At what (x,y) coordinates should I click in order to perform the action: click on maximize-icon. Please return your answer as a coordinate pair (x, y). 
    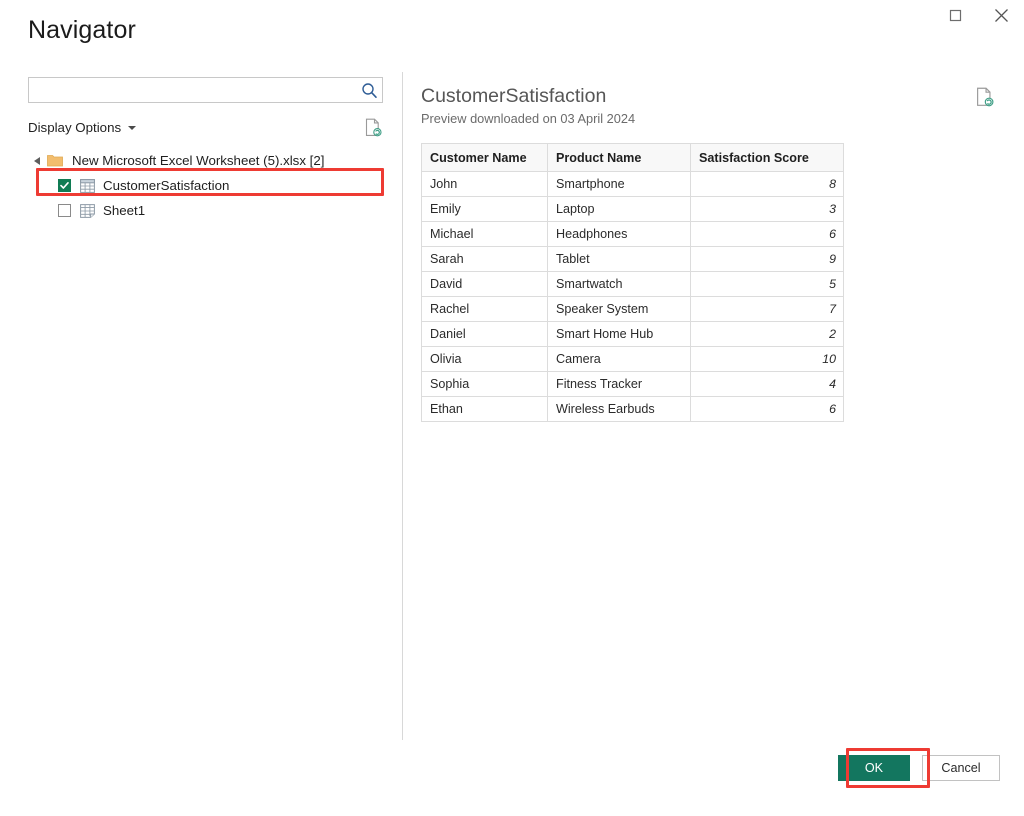
    Looking at the image, I should click on (955, 15).